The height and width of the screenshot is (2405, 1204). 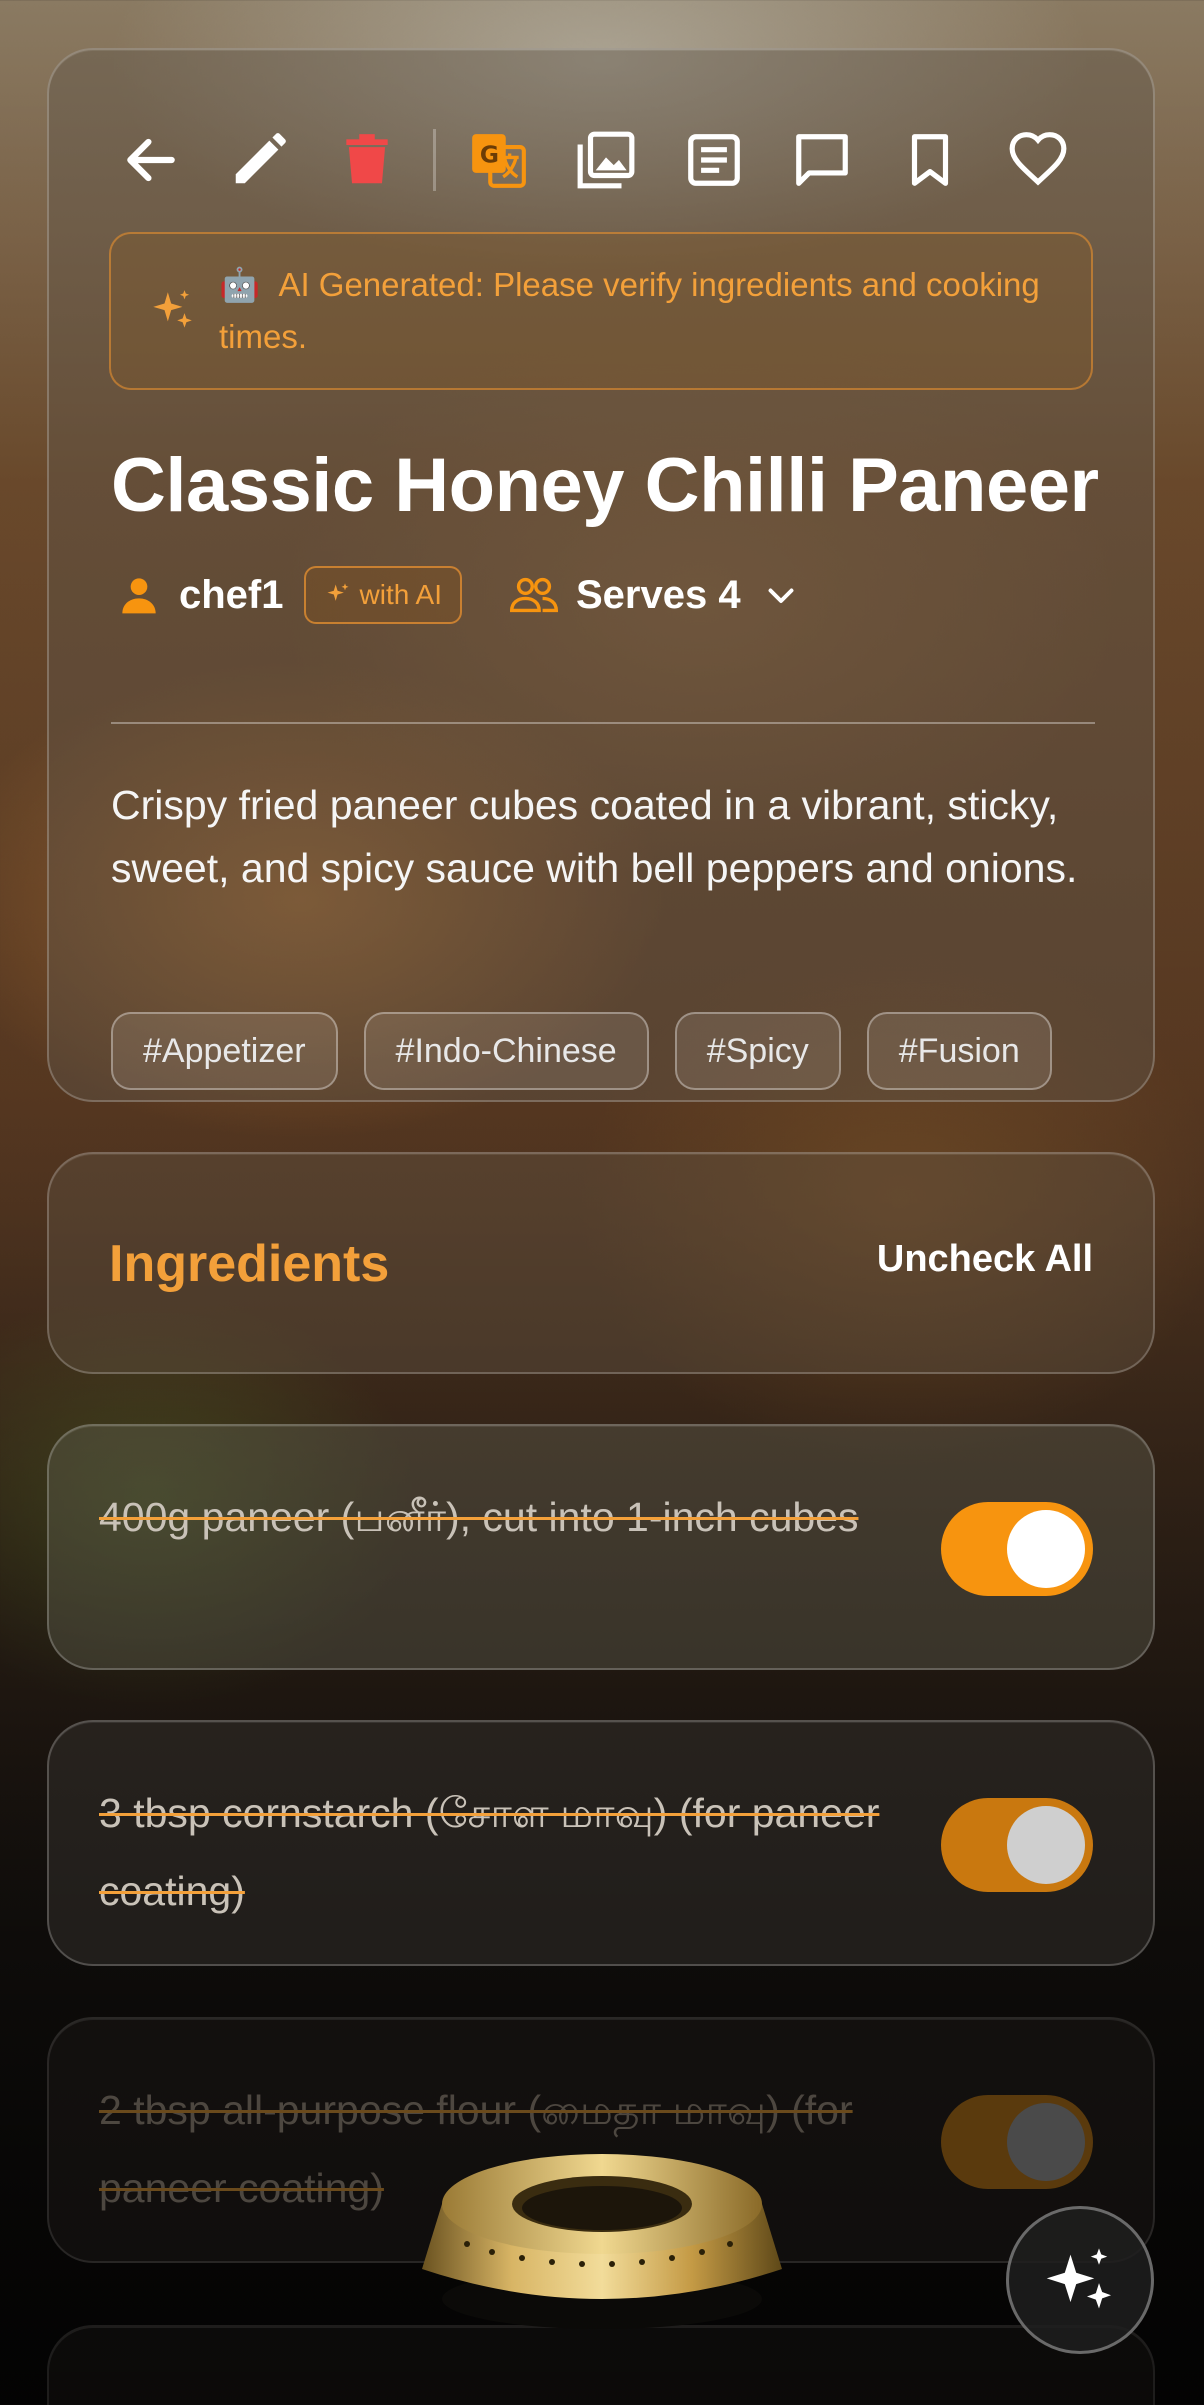 What do you see at coordinates (139, 596) in the screenshot?
I see `person-icon` at bounding box center [139, 596].